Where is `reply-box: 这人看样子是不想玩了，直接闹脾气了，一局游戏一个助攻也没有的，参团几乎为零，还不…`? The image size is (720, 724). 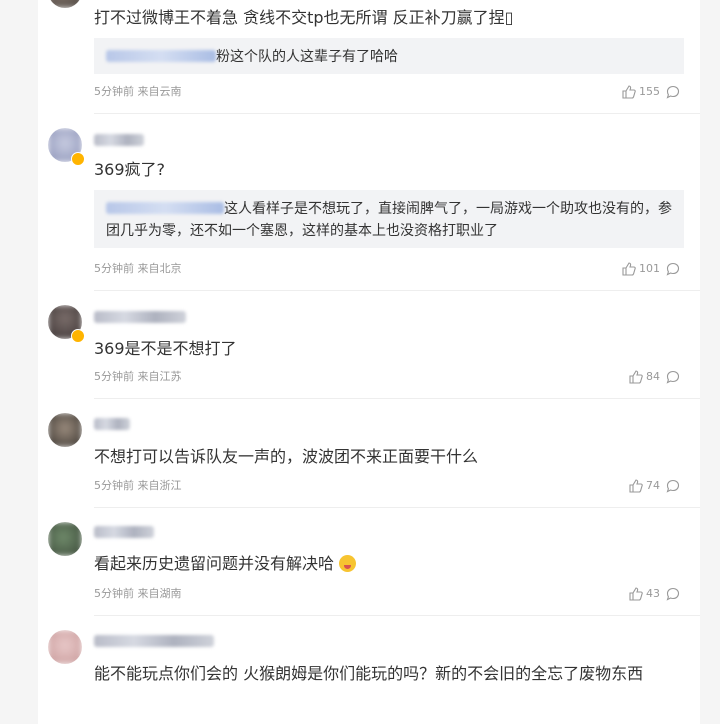
reply-box: 这人看样子是不想玩了，直接闹脾气了，一局游戏一个助攻也没有的，参团几乎为零，还不… is located at coordinates (389, 219).